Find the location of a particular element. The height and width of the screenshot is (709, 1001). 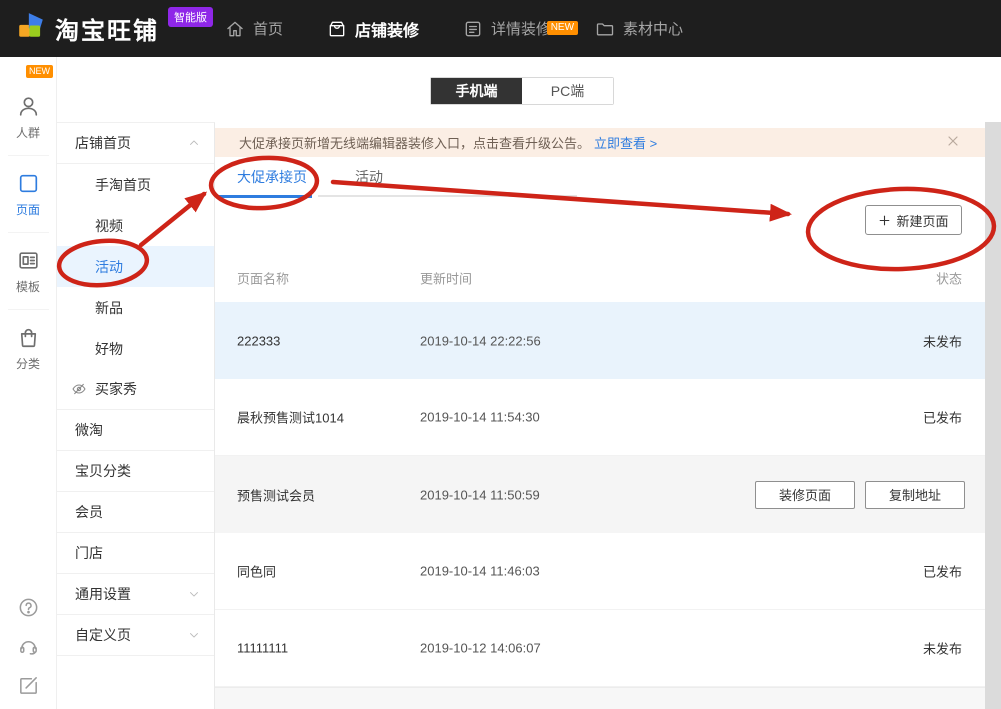

rail-footer-feedback is located at coordinates (28, 685).